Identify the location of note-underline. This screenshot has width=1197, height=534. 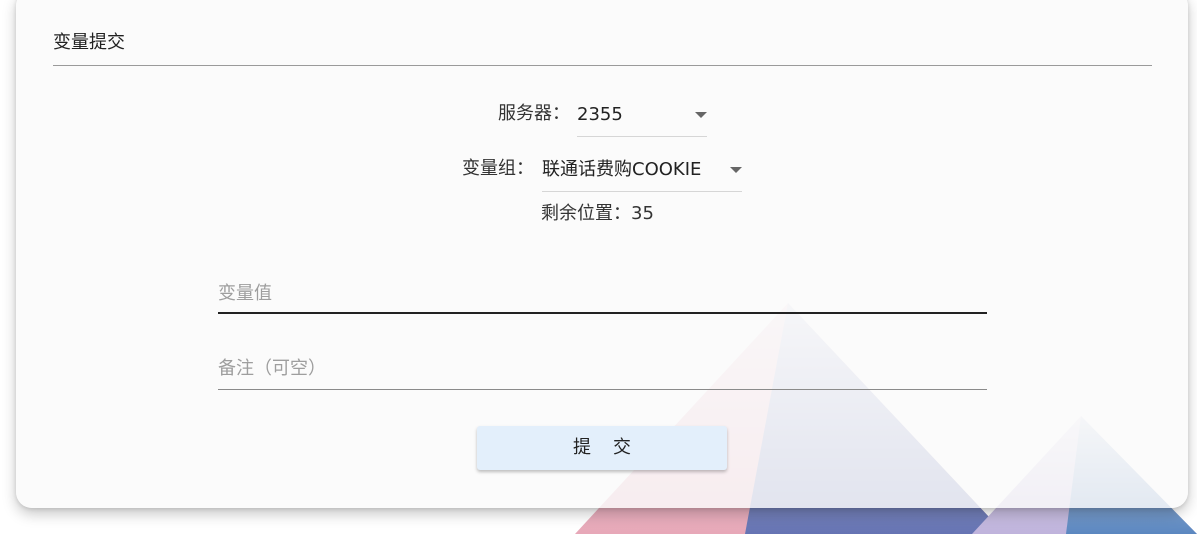
(602, 389).